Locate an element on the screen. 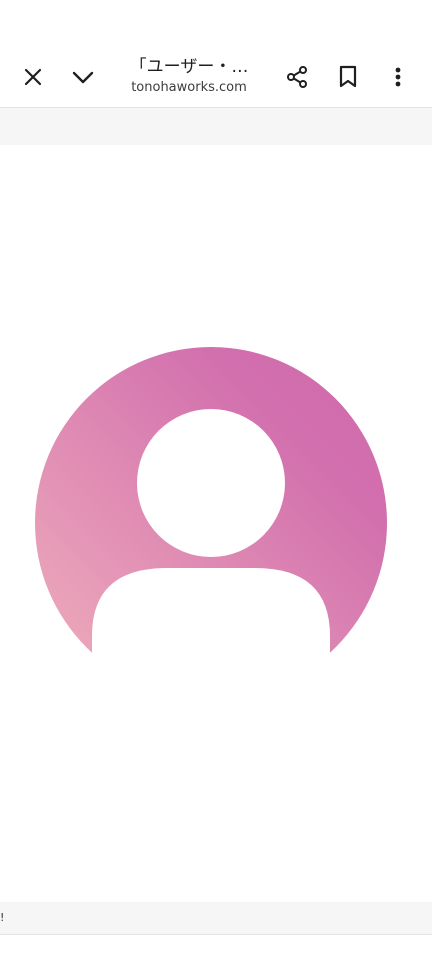  close-button is located at coordinates (33, 77).